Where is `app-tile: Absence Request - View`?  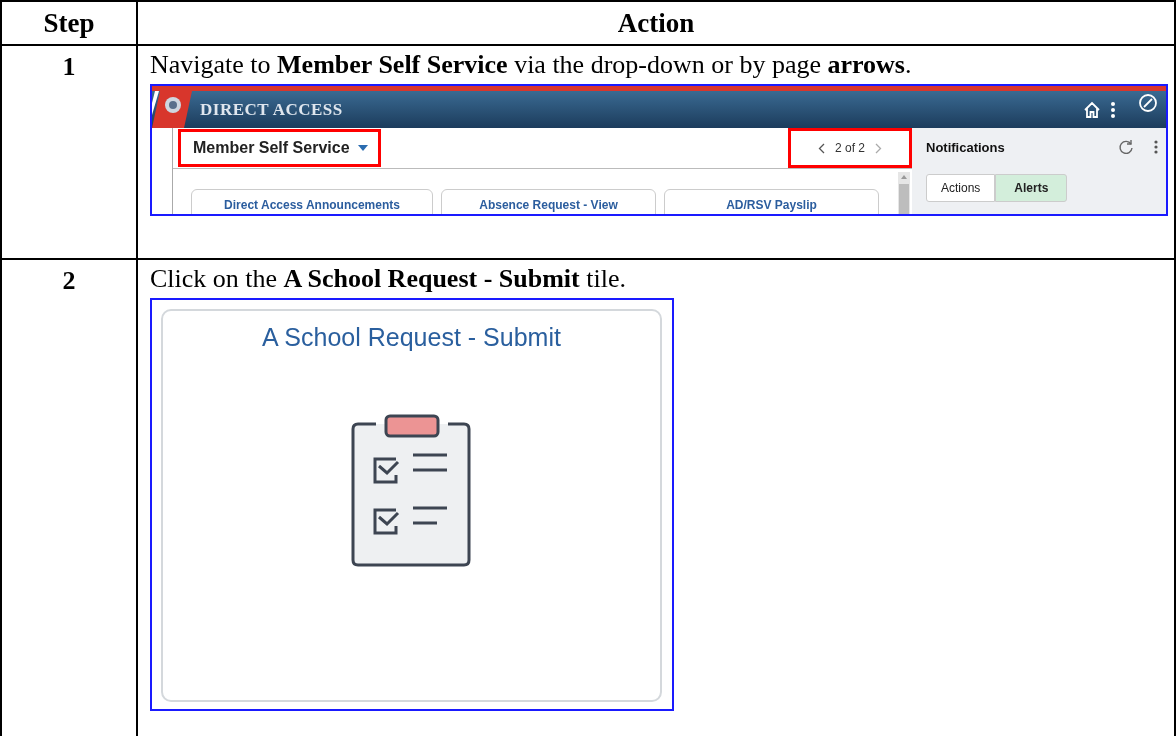 app-tile: Absence Request - View is located at coordinates (548, 201).